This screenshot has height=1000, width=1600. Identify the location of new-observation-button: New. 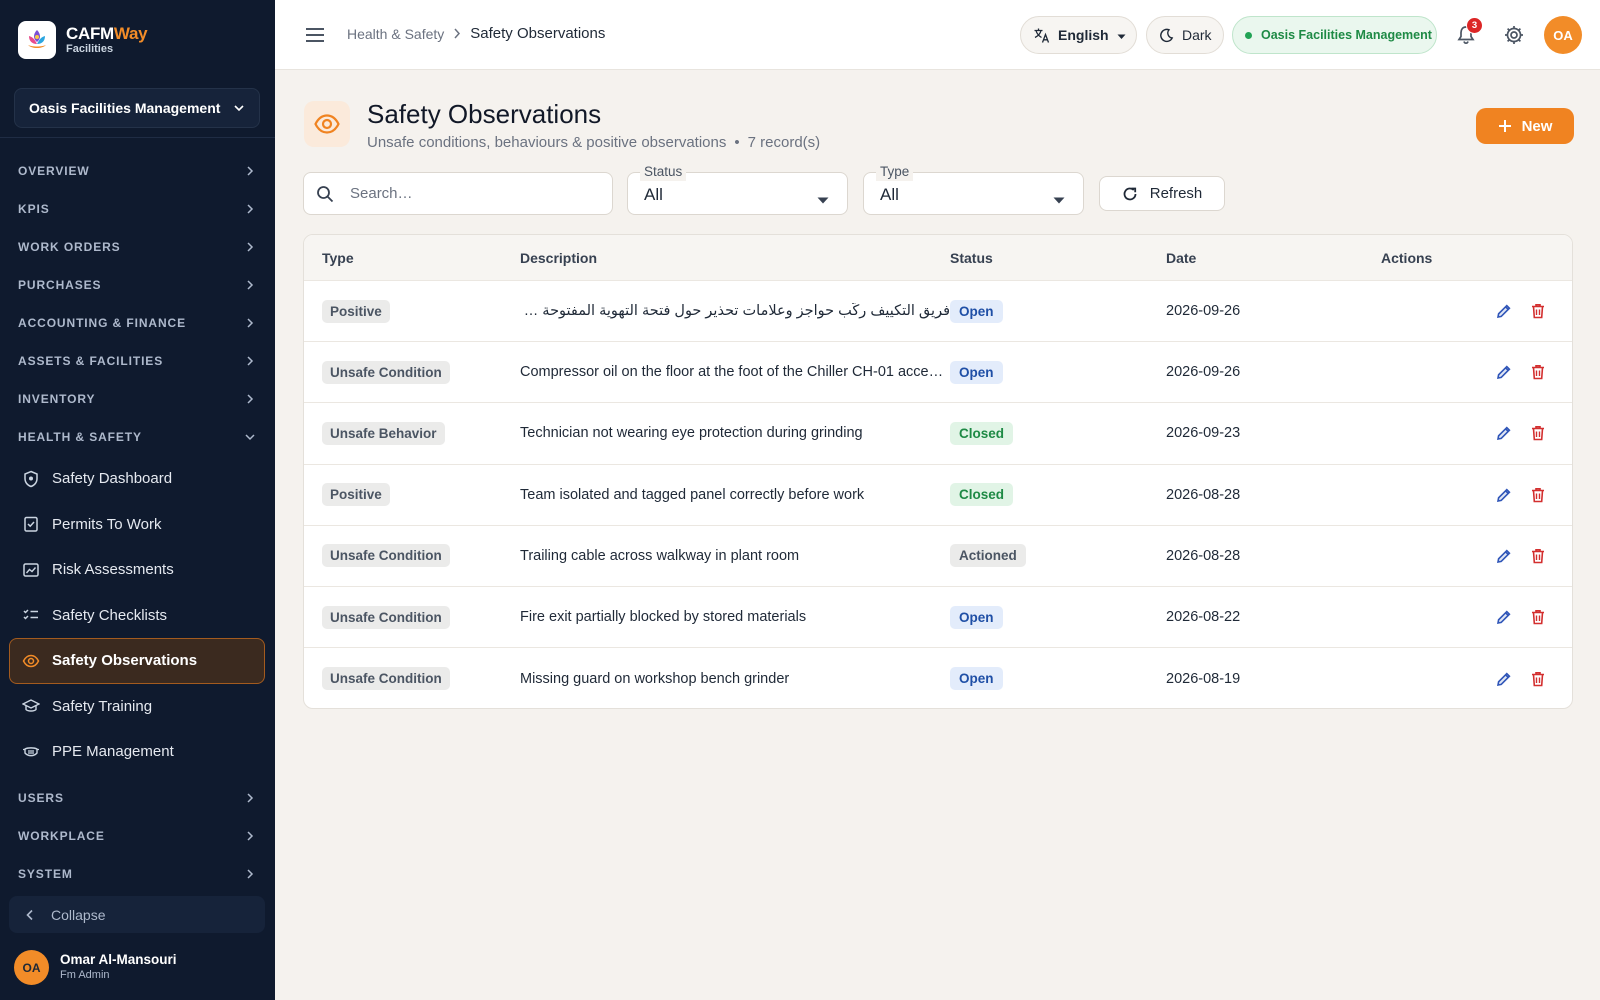
(1525, 126).